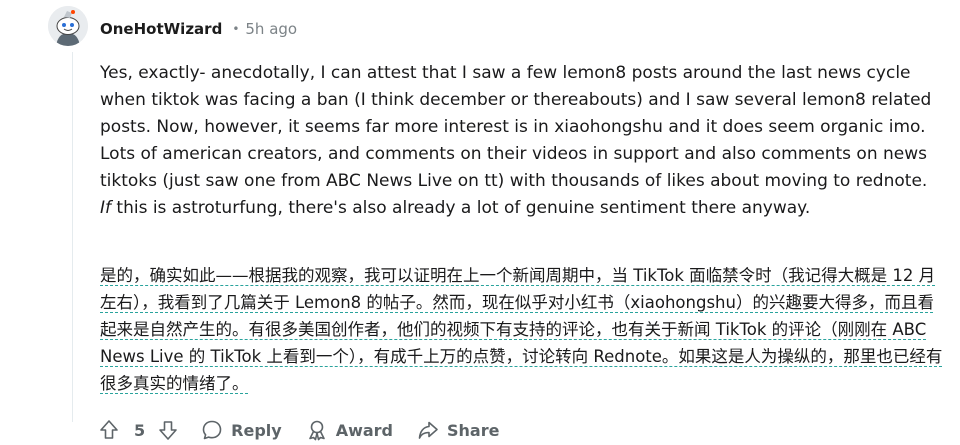  I want to click on comment-body-italic: If, so click(105, 208).